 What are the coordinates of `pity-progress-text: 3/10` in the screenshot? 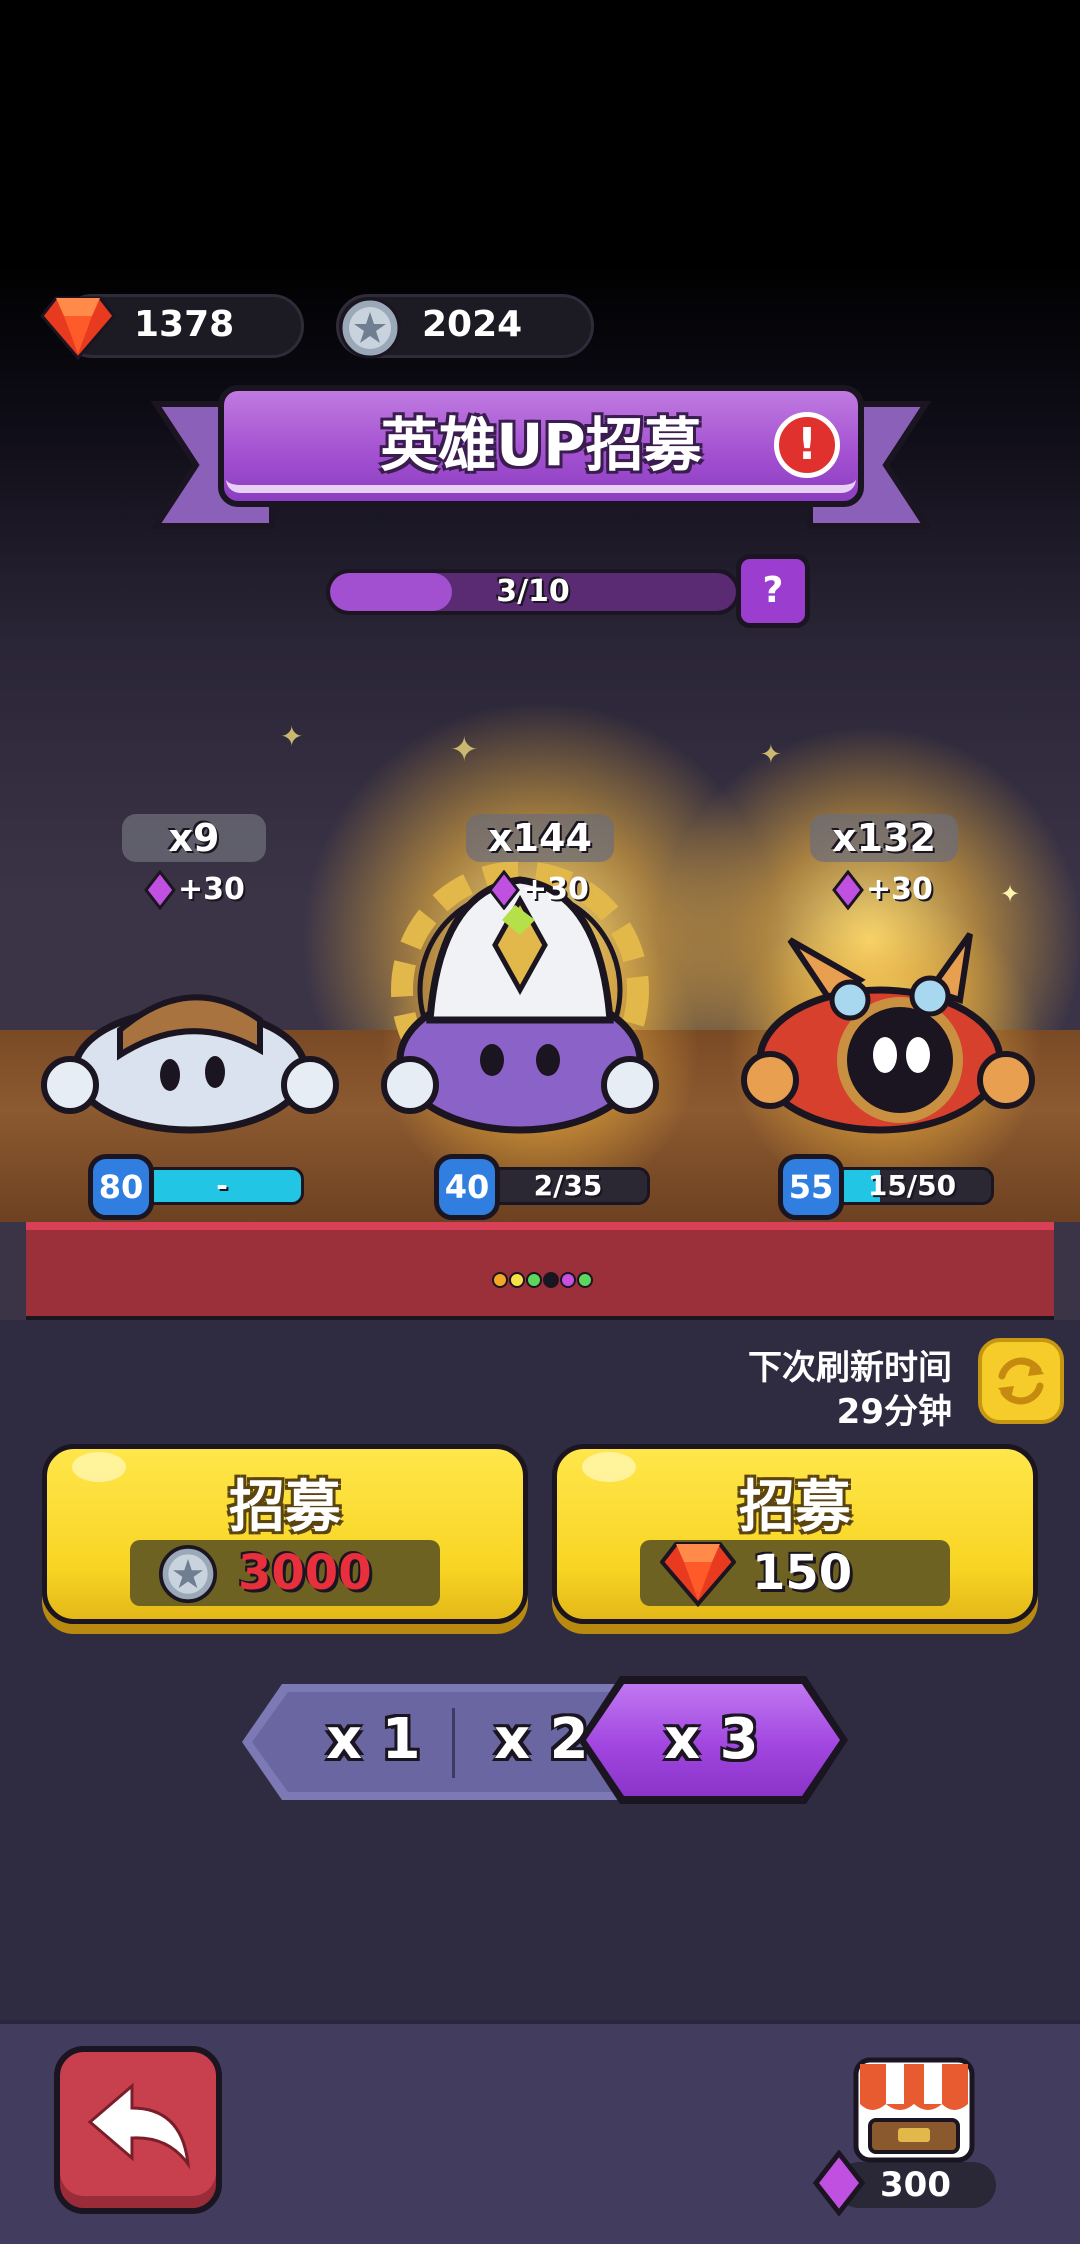 It's located at (533, 591).